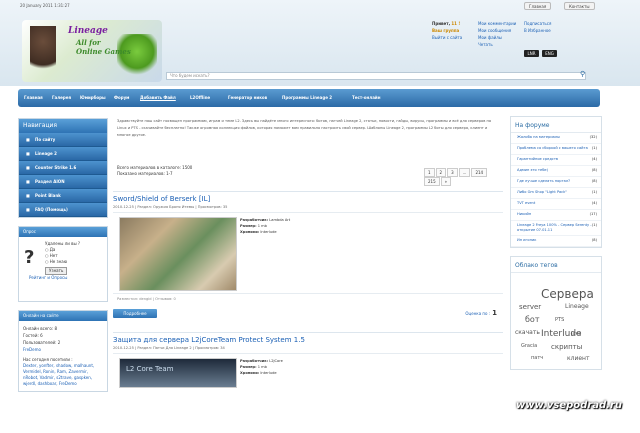 The width and height of the screenshot is (640, 433). What do you see at coordinates (446, 30) in the screenshot?
I see `user-group: Ваш группа` at bounding box center [446, 30].